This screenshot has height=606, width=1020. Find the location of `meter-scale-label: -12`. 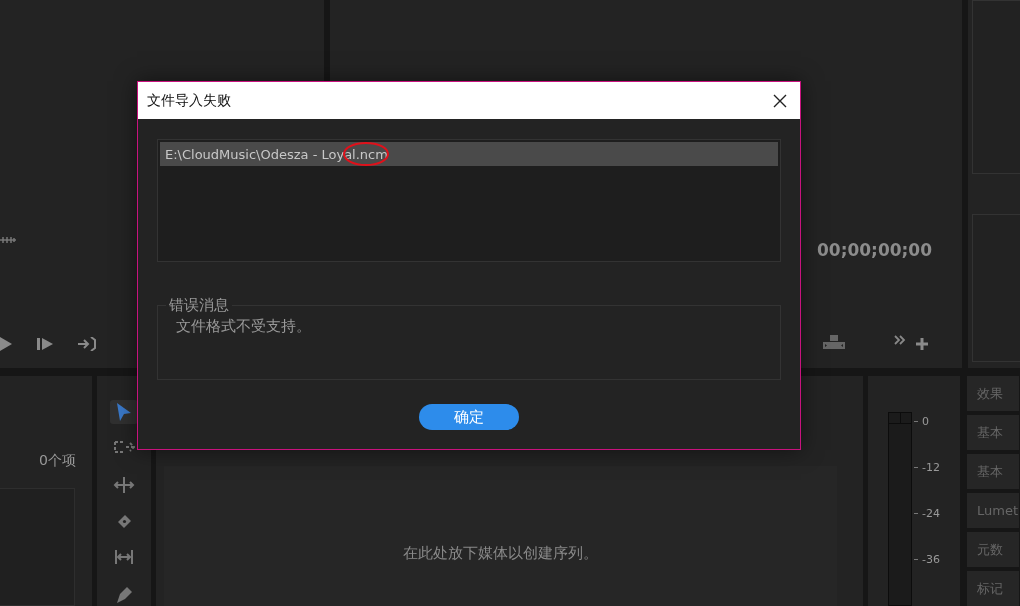

meter-scale-label: -12 is located at coordinates (931, 467).